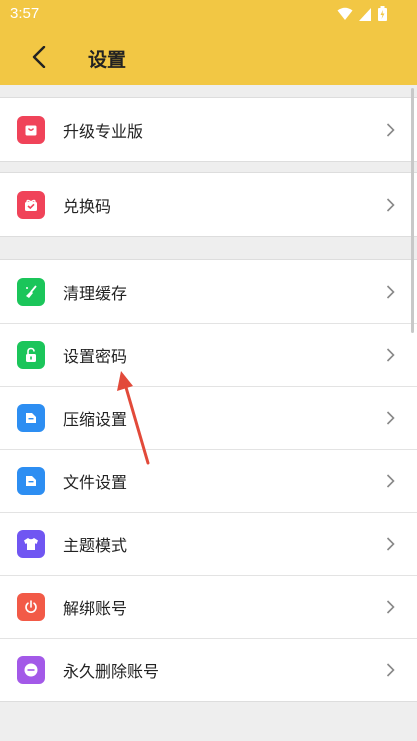  I want to click on upgrade-pro-item: 升级专业版, so click(208, 129).